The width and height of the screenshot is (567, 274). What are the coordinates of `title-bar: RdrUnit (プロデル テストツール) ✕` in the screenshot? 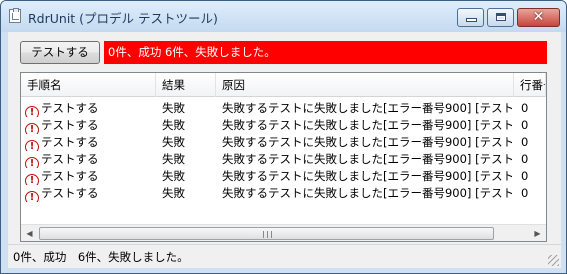 It's located at (283, 16).